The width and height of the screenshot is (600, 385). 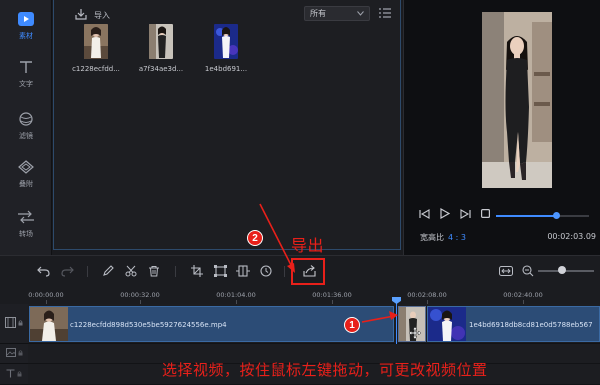 I want to click on annotation-arrows, so click(x=328, y=263).